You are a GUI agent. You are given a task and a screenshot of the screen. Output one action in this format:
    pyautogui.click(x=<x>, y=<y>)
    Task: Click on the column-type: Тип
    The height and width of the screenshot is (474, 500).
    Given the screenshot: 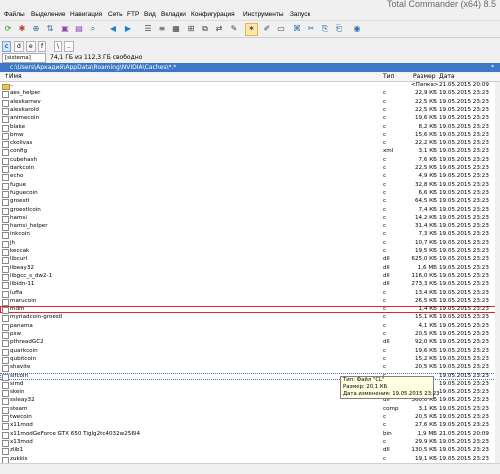 What is the action you would take?
    pyautogui.click(x=389, y=77)
    